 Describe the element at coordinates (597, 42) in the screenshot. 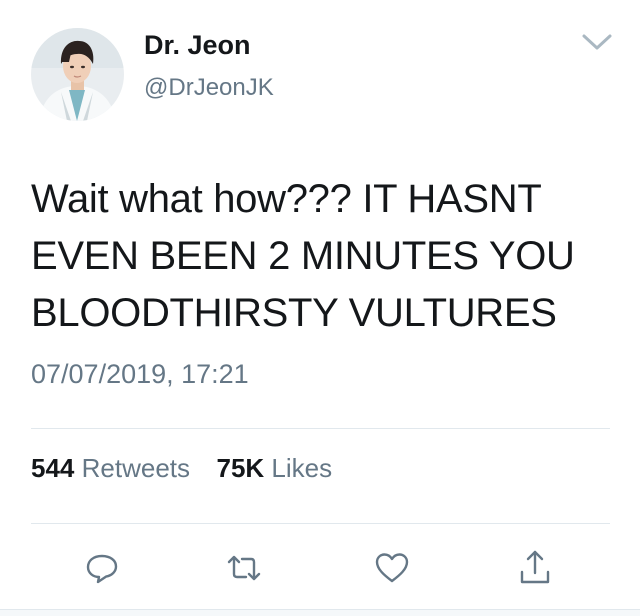

I see `chevron-down-icon` at that location.